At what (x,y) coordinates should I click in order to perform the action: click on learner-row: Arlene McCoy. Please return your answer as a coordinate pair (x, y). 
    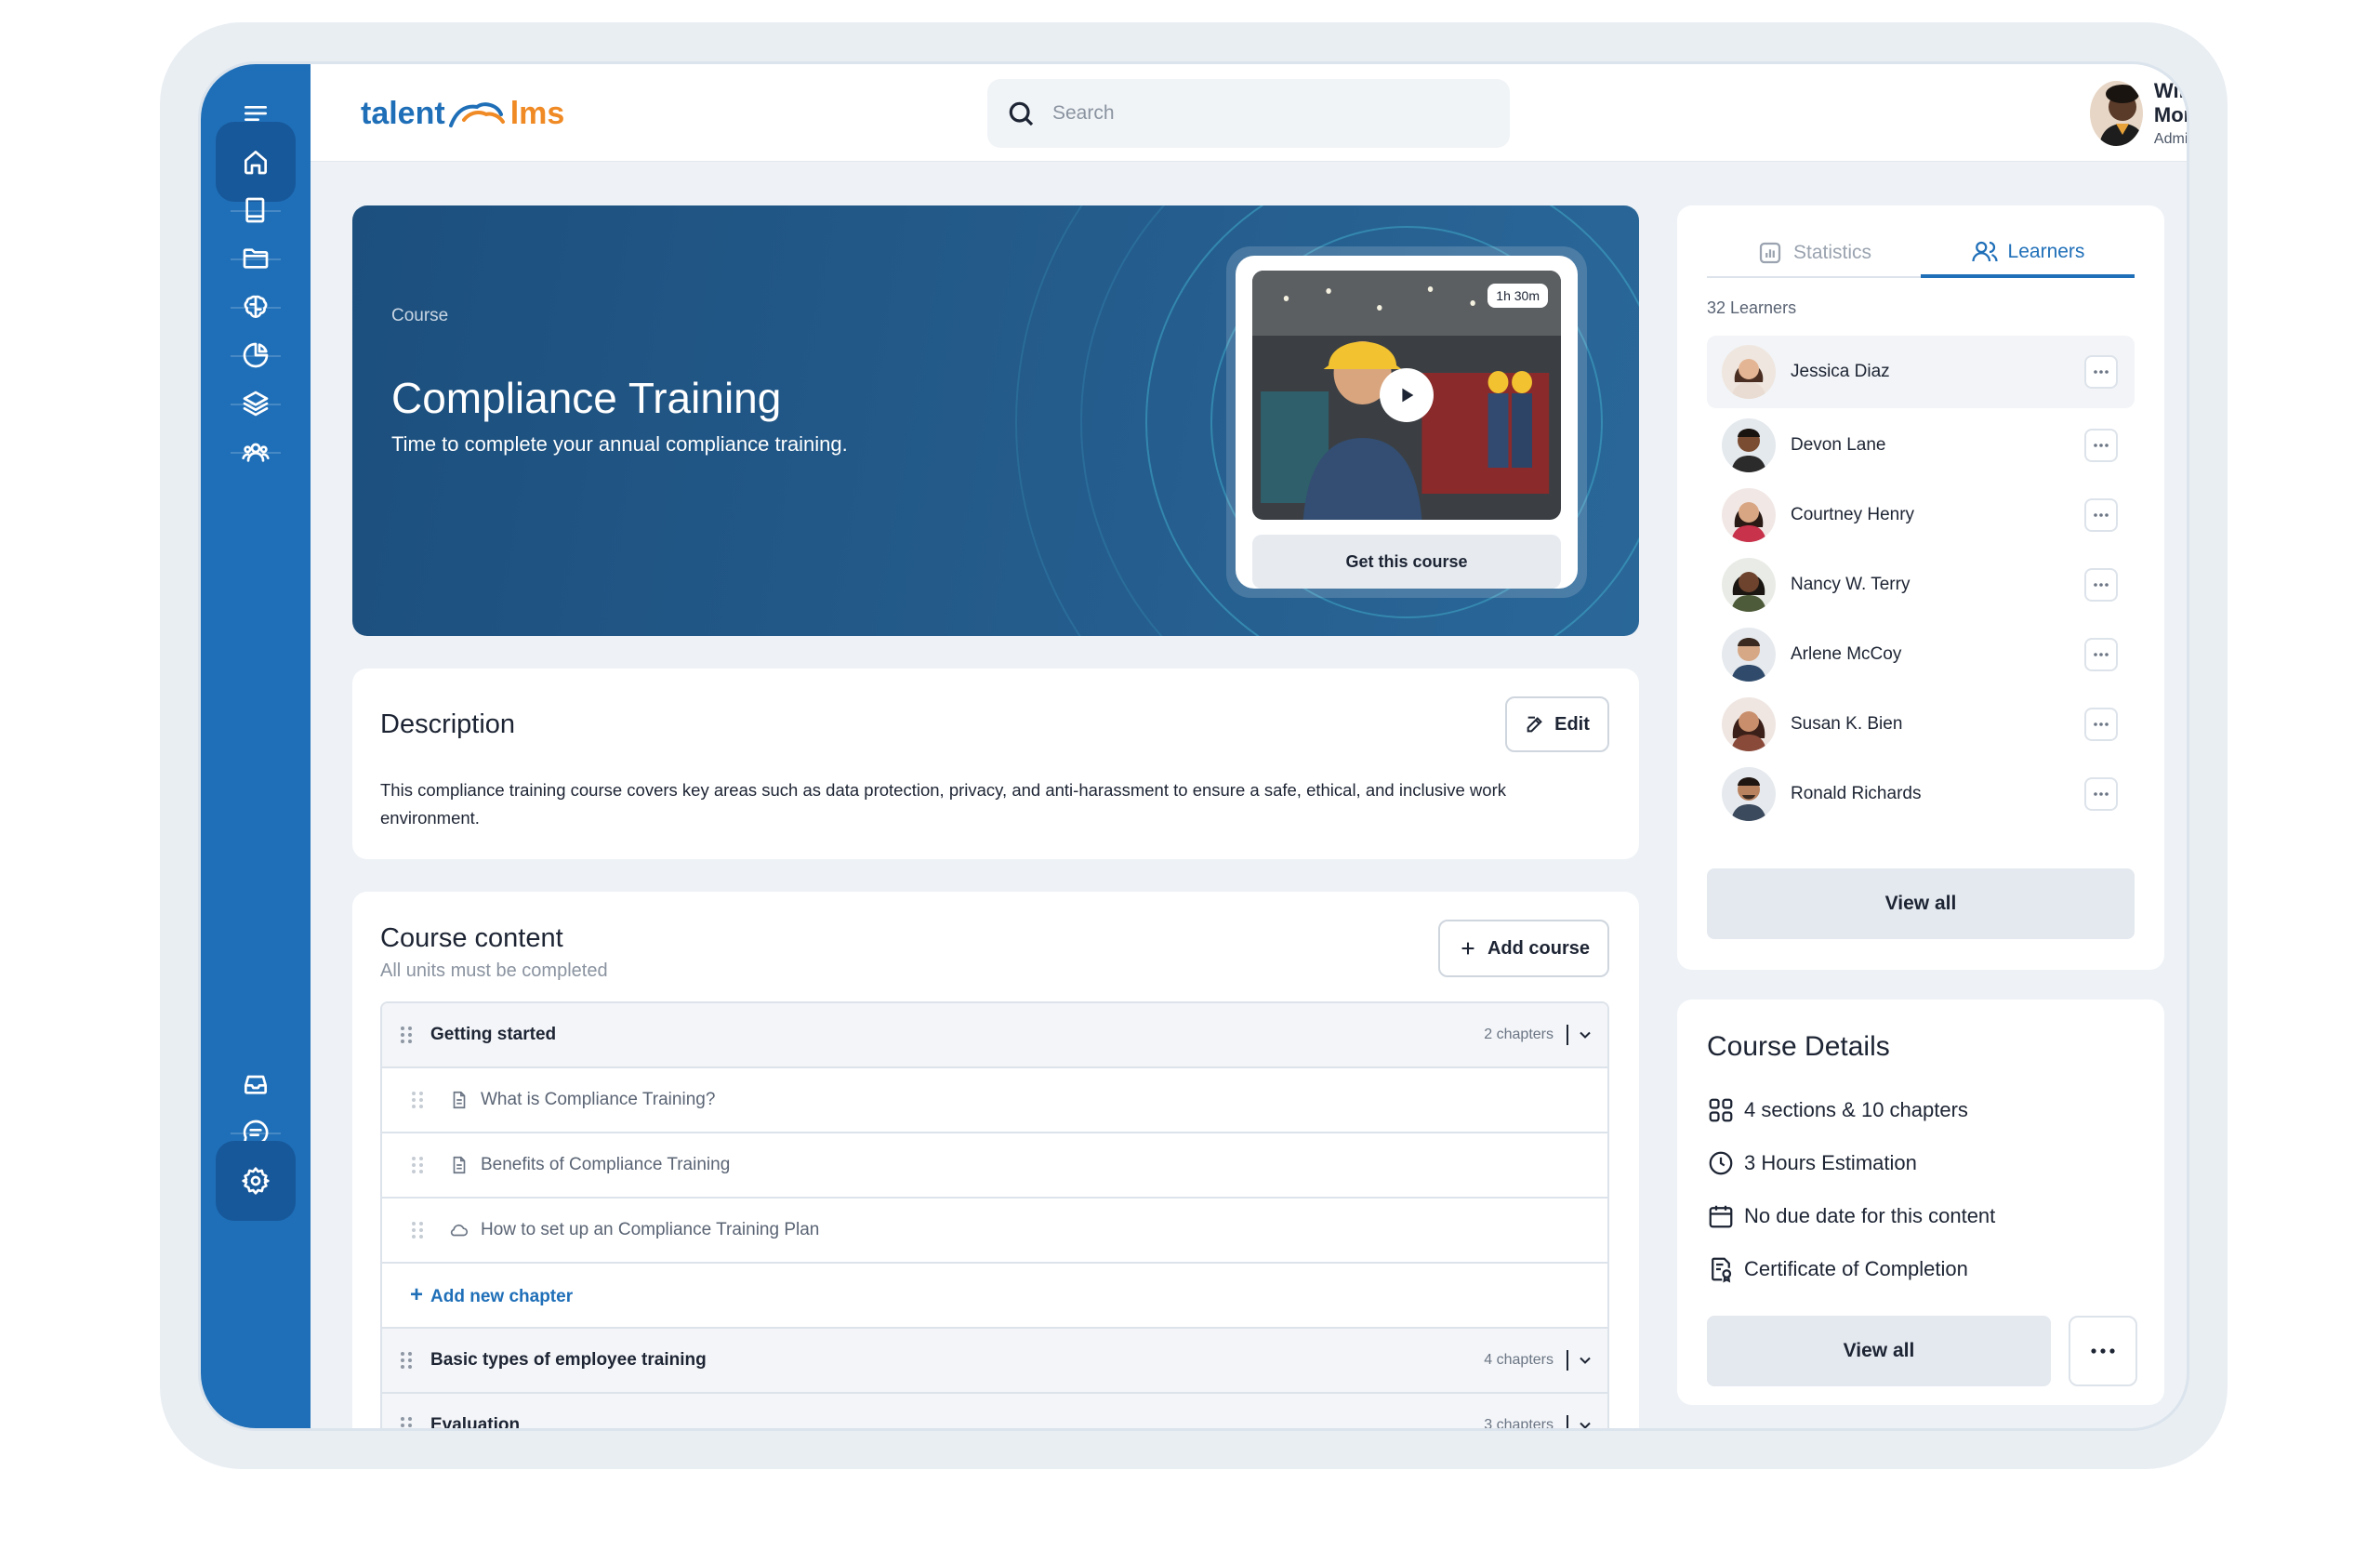
    Looking at the image, I should click on (1921, 654).